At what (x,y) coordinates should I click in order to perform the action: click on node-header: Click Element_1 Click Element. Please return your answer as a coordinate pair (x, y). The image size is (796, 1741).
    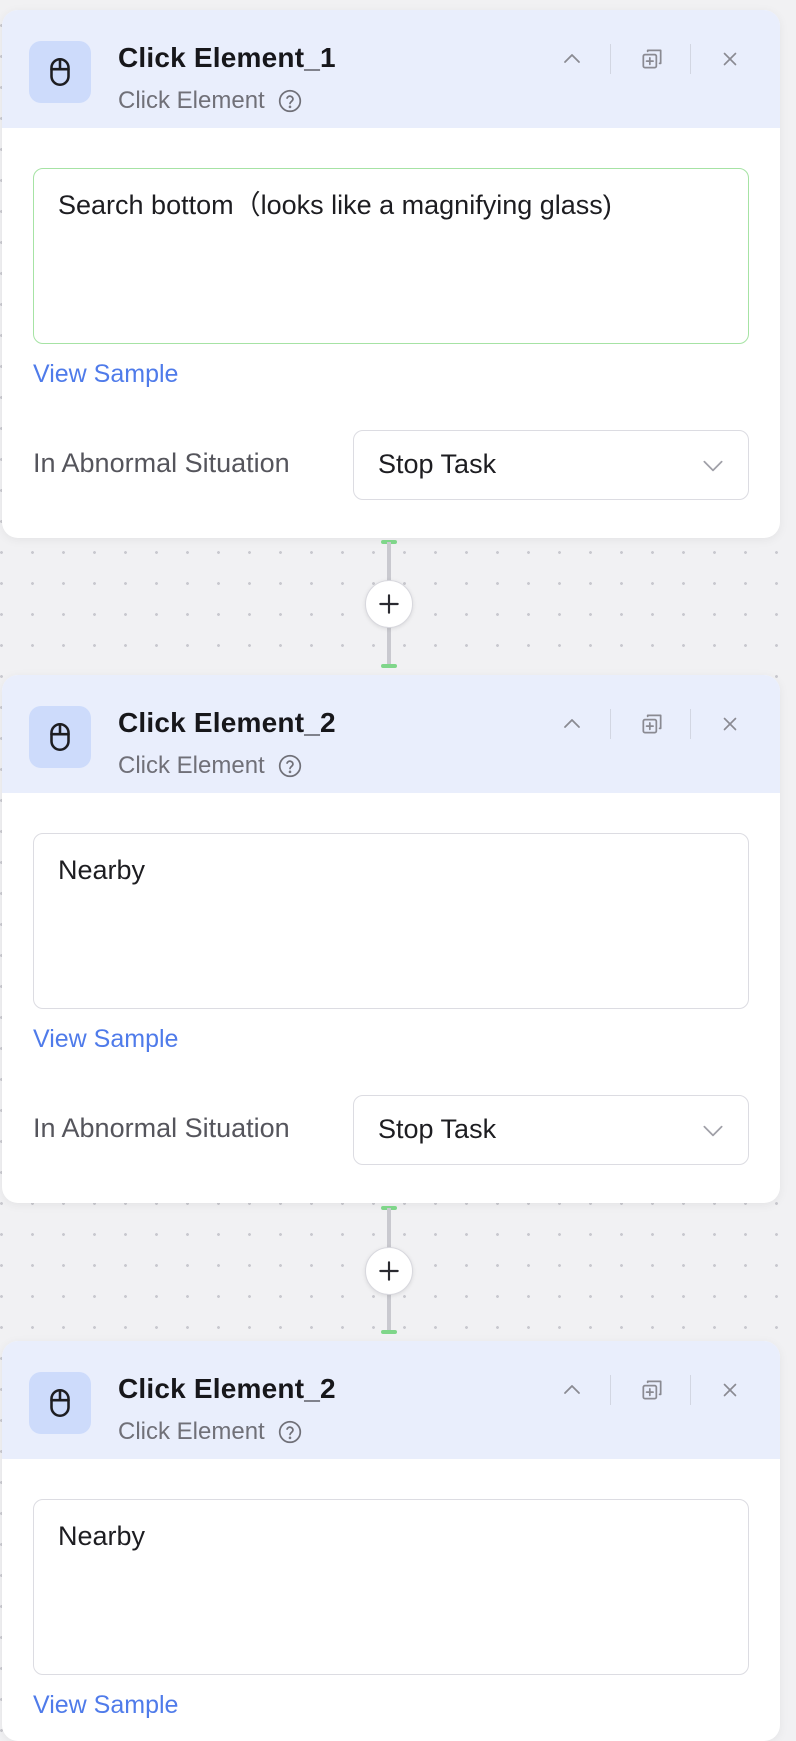
    Looking at the image, I should click on (391, 69).